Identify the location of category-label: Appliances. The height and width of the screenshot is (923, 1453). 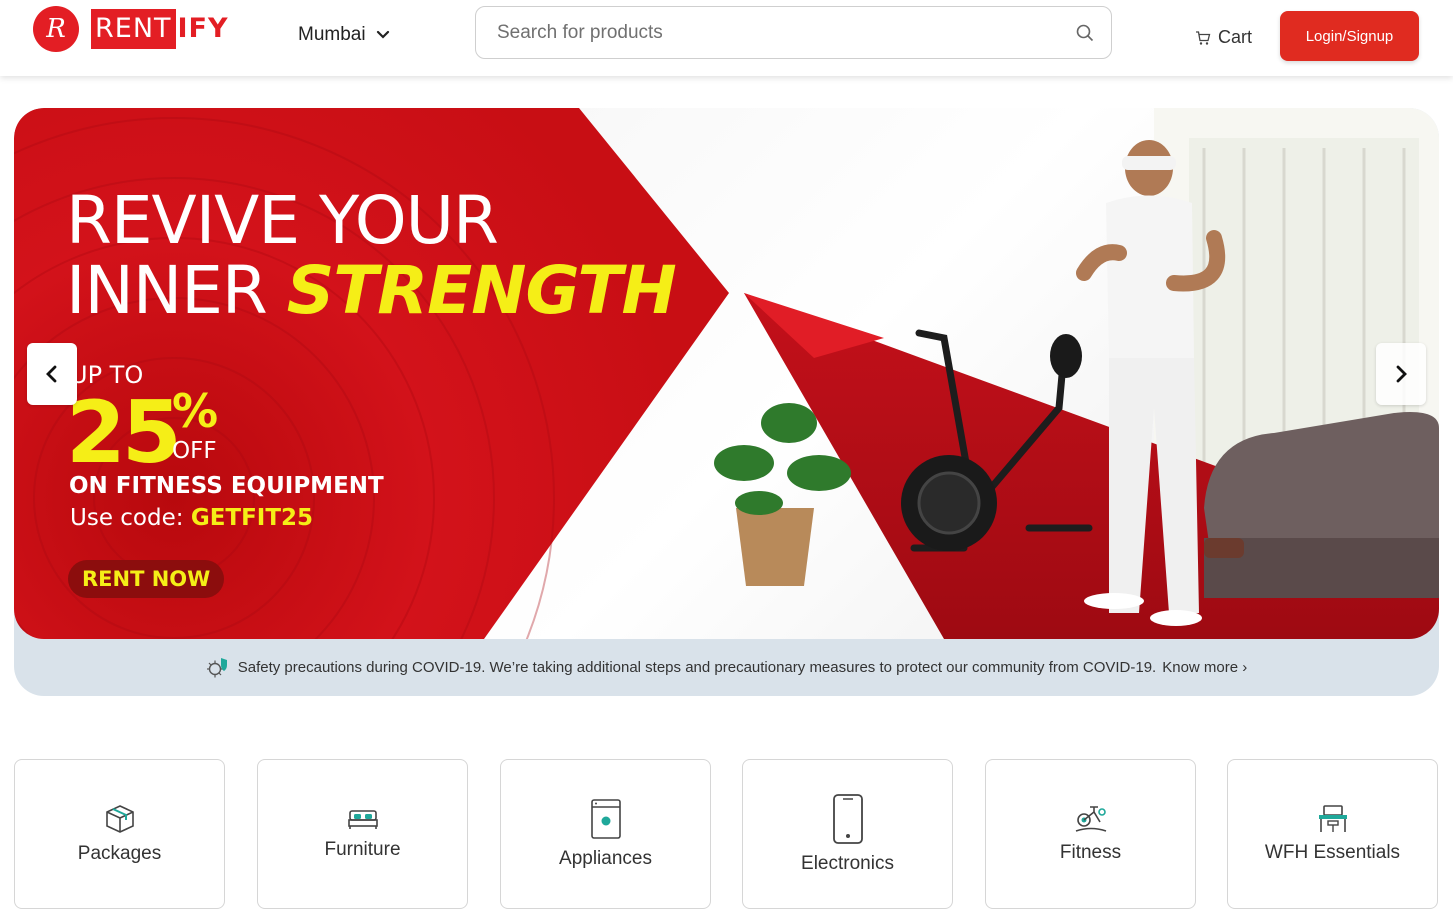
(605, 858).